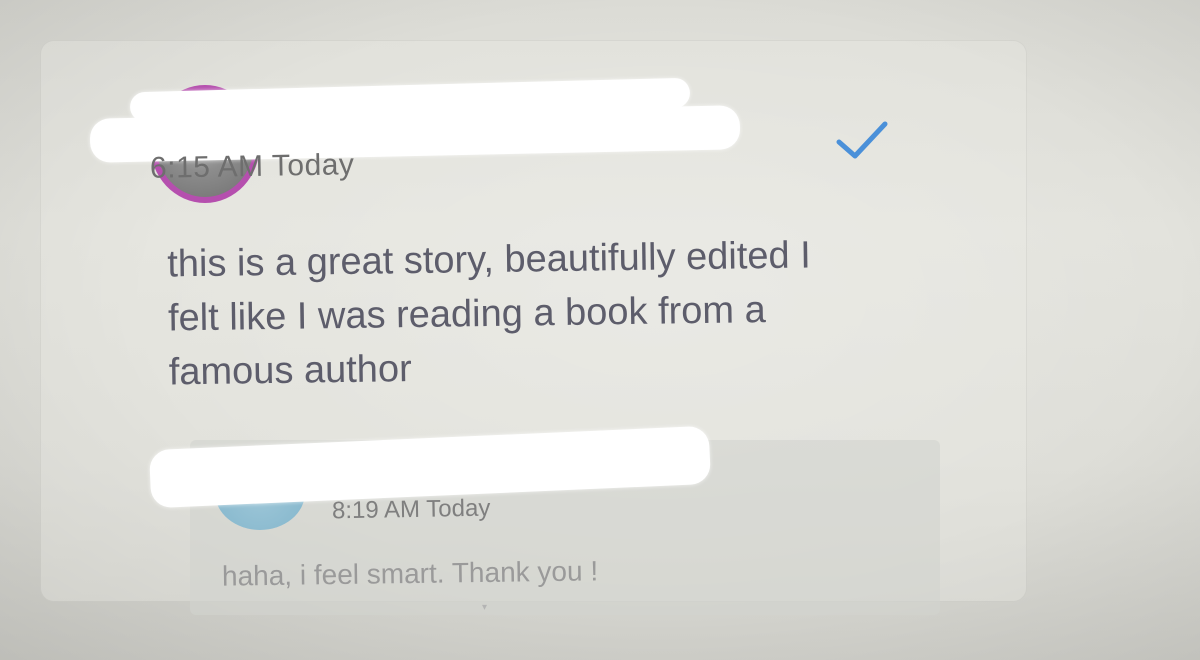  Describe the element at coordinates (290, 371) in the screenshot. I see `comment-text-line: famous author` at that location.